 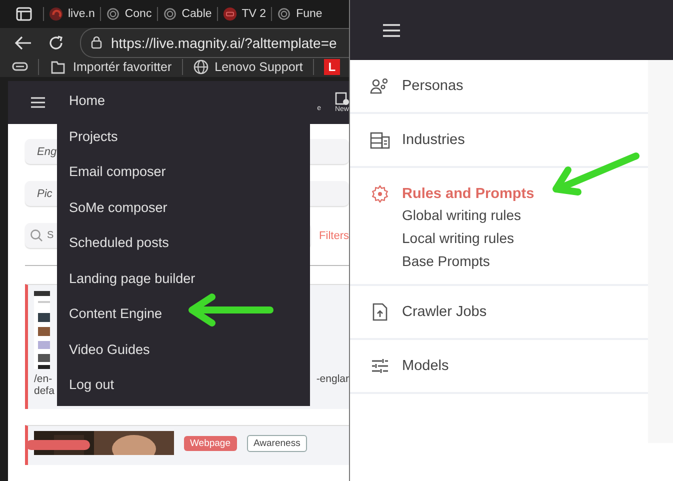 What do you see at coordinates (71, 13) in the screenshot?
I see `browser-tab: live.n` at bounding box center [71, 13].